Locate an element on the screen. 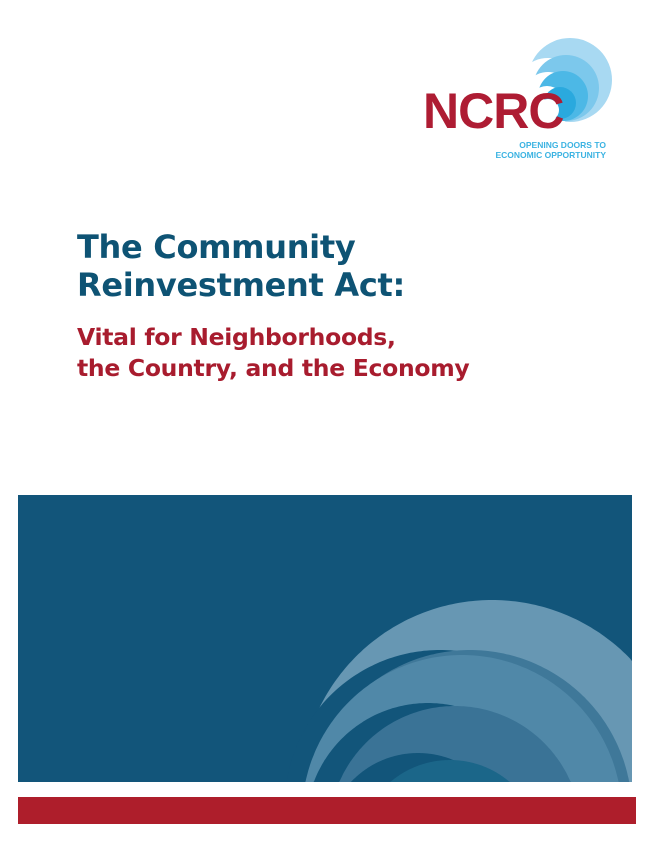 The width and height of the screenshot is (651, 843). tagline-line-1: OPENING DOORS TO is located at coordinates (562, 145).